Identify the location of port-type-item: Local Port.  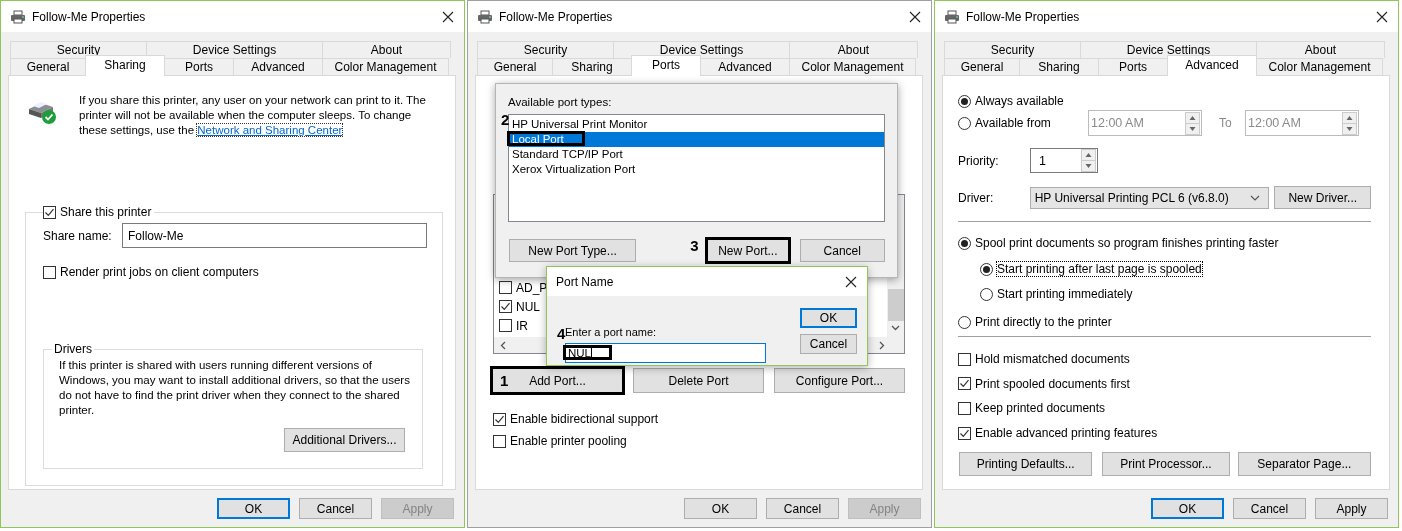
(696, 139).